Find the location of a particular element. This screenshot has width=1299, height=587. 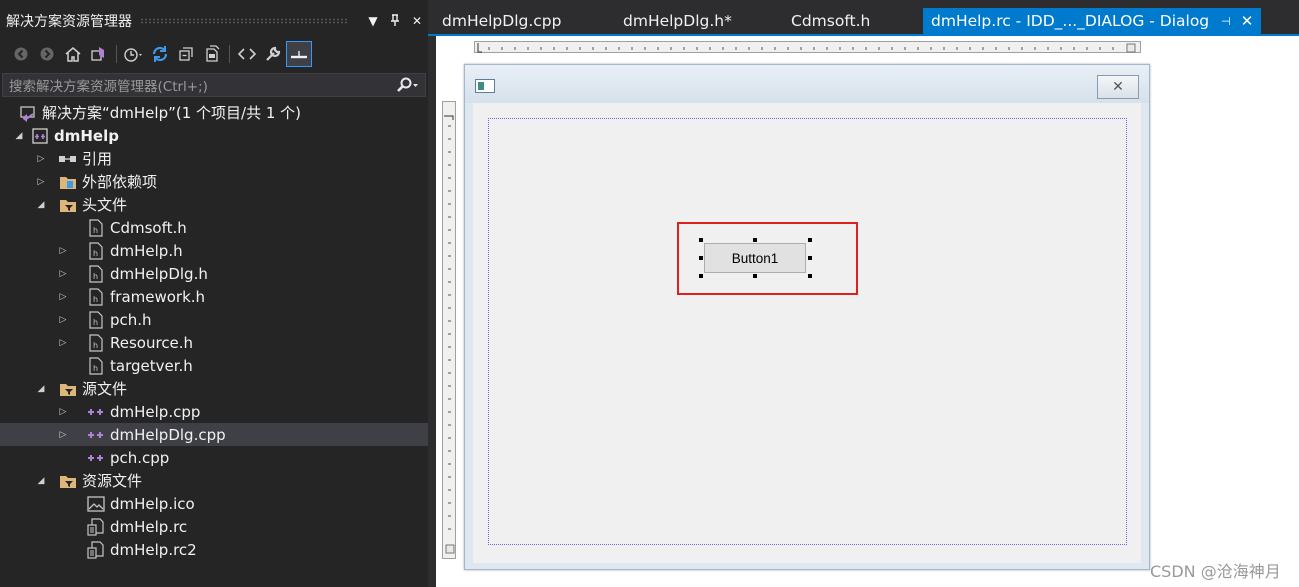

tab-cdmsoft-h: Cdmsoft.h is located at coordinates (830, 21).